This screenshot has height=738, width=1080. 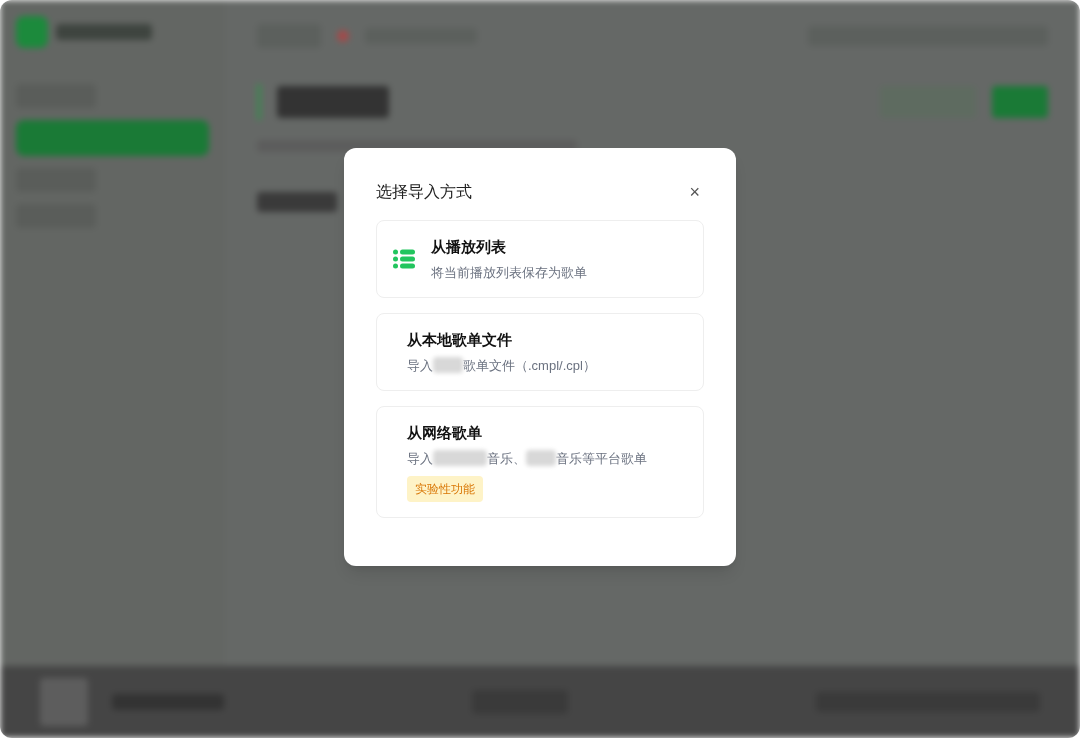 I want to click on option-description: 导入 歌单文件（.cmpl/.cpl）, so click(x=501, y=365).